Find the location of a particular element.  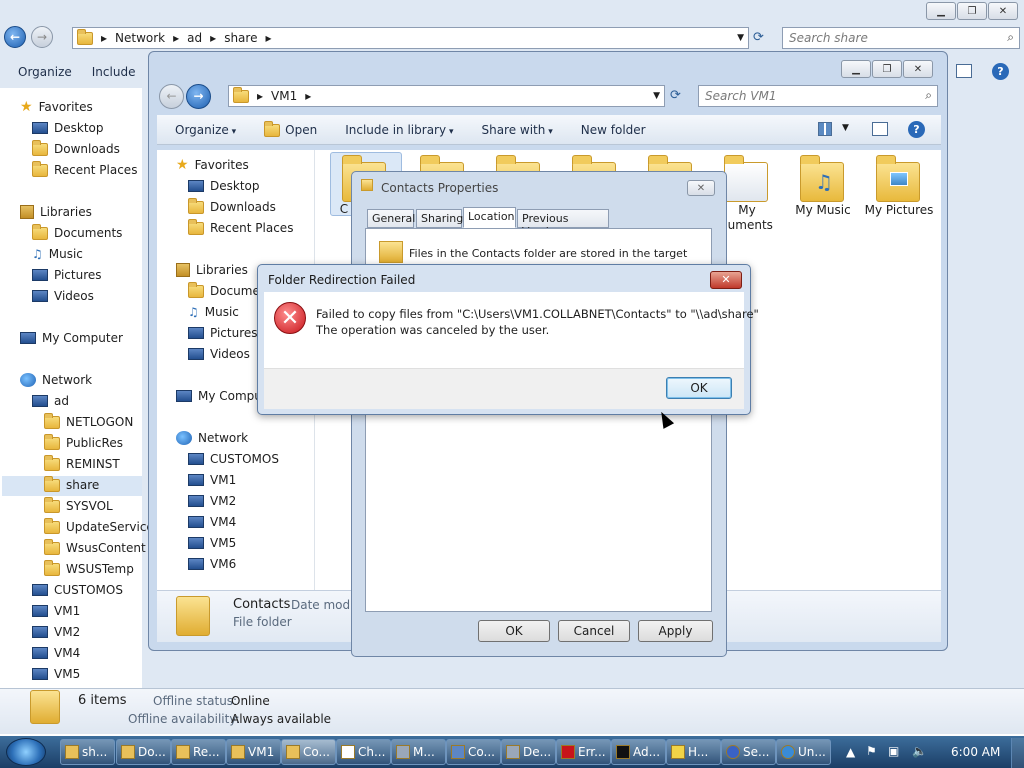

nav-updateservices: UpdateServices is located at coordinates (113, 527).